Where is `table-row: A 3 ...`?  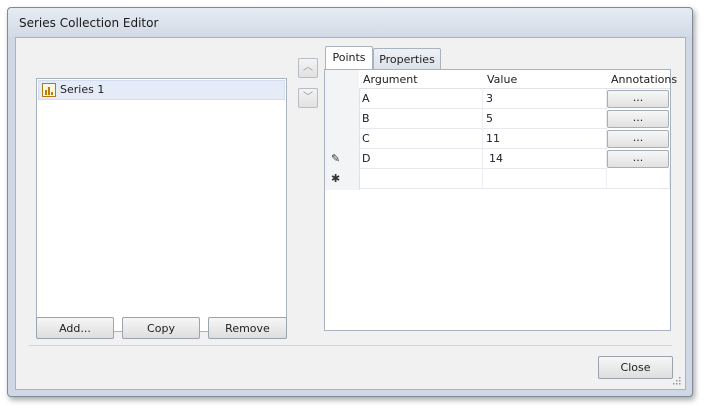 table-row: A 3 ... is located at coordinates (497, 99).